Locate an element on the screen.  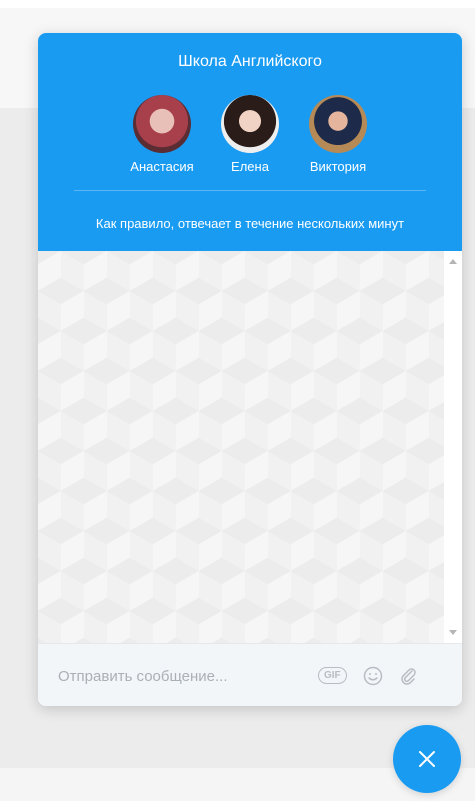
close-chat-button is located at coordinates (427, 759).